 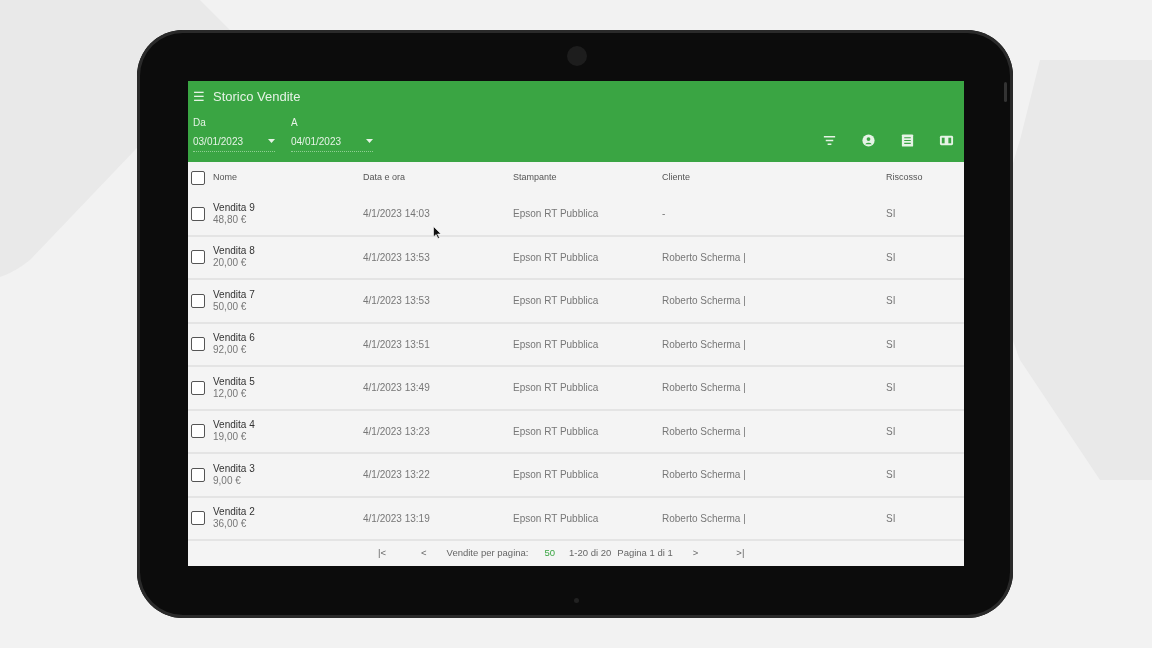 What do you see at coordinates (396, 475) in the screenshot?
I see `table-cell-text: 4/1/2023 13:22` at bounding box center [396, 475].